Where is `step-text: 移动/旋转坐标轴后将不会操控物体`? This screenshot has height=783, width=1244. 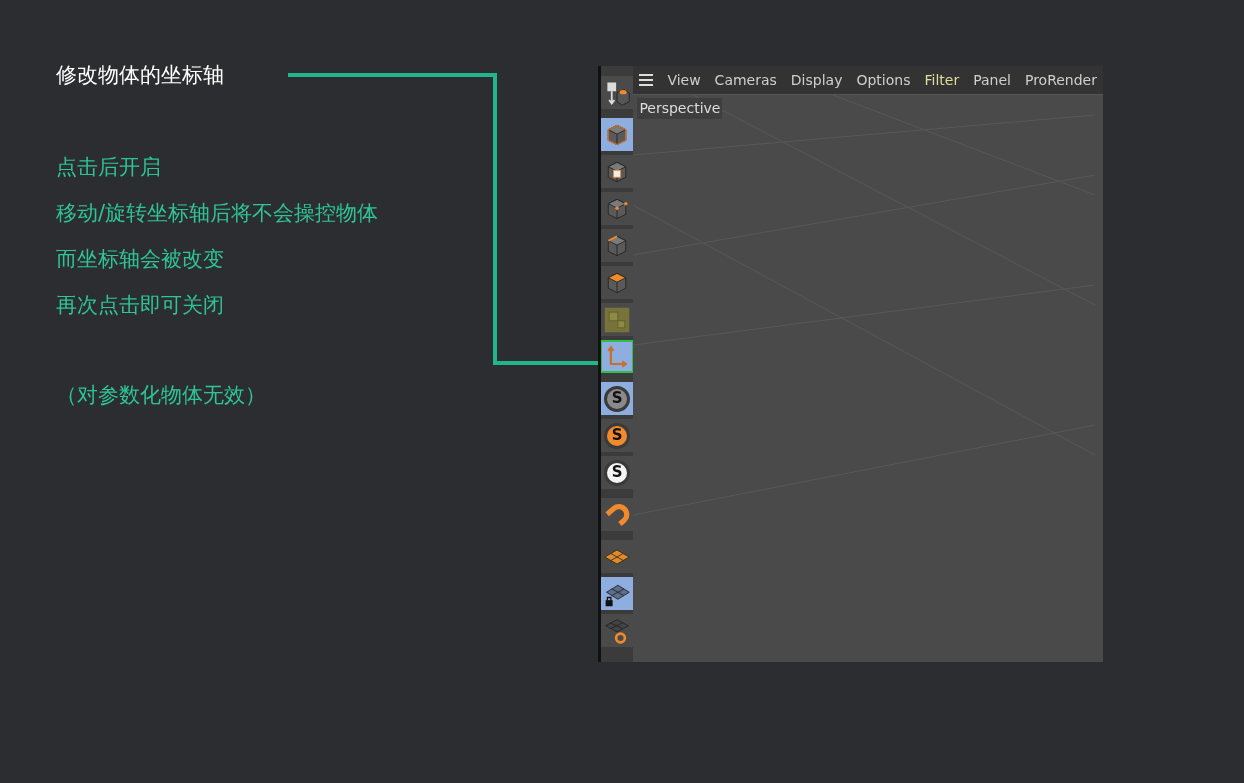 step-text: 移动/旋转坐标轴后将不会操控物体 is located at coordinates (217, 213).